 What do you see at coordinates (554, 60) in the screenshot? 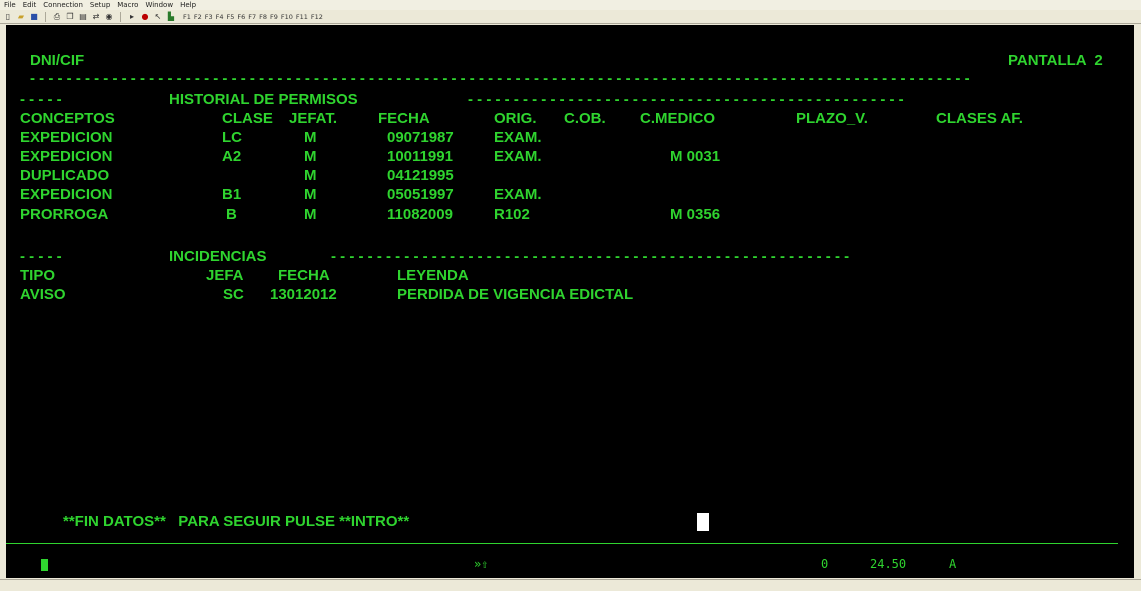
I see `title-row: DNI/CIF PANTALLA 2` at bounding box center [554, 60].